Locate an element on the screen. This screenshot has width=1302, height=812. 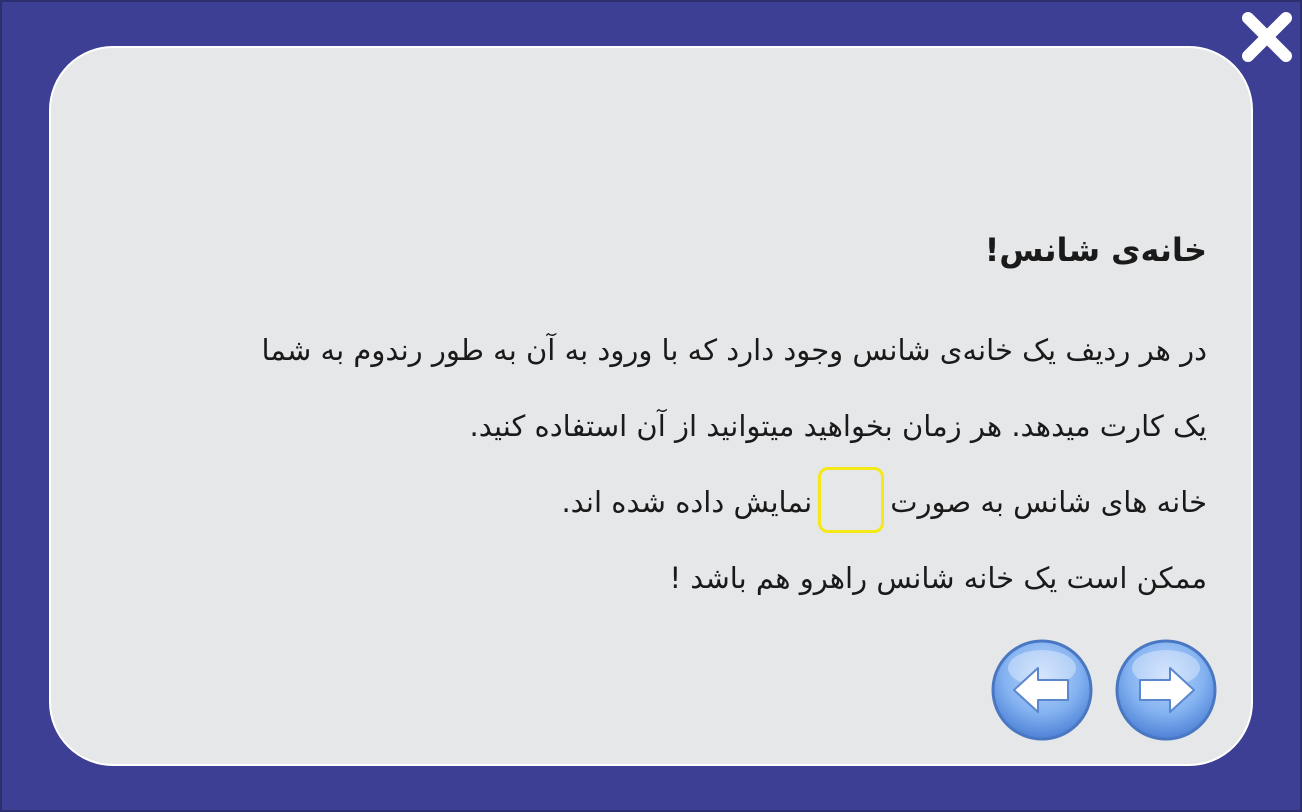
close-icon is located at coordinates (1267, 37).